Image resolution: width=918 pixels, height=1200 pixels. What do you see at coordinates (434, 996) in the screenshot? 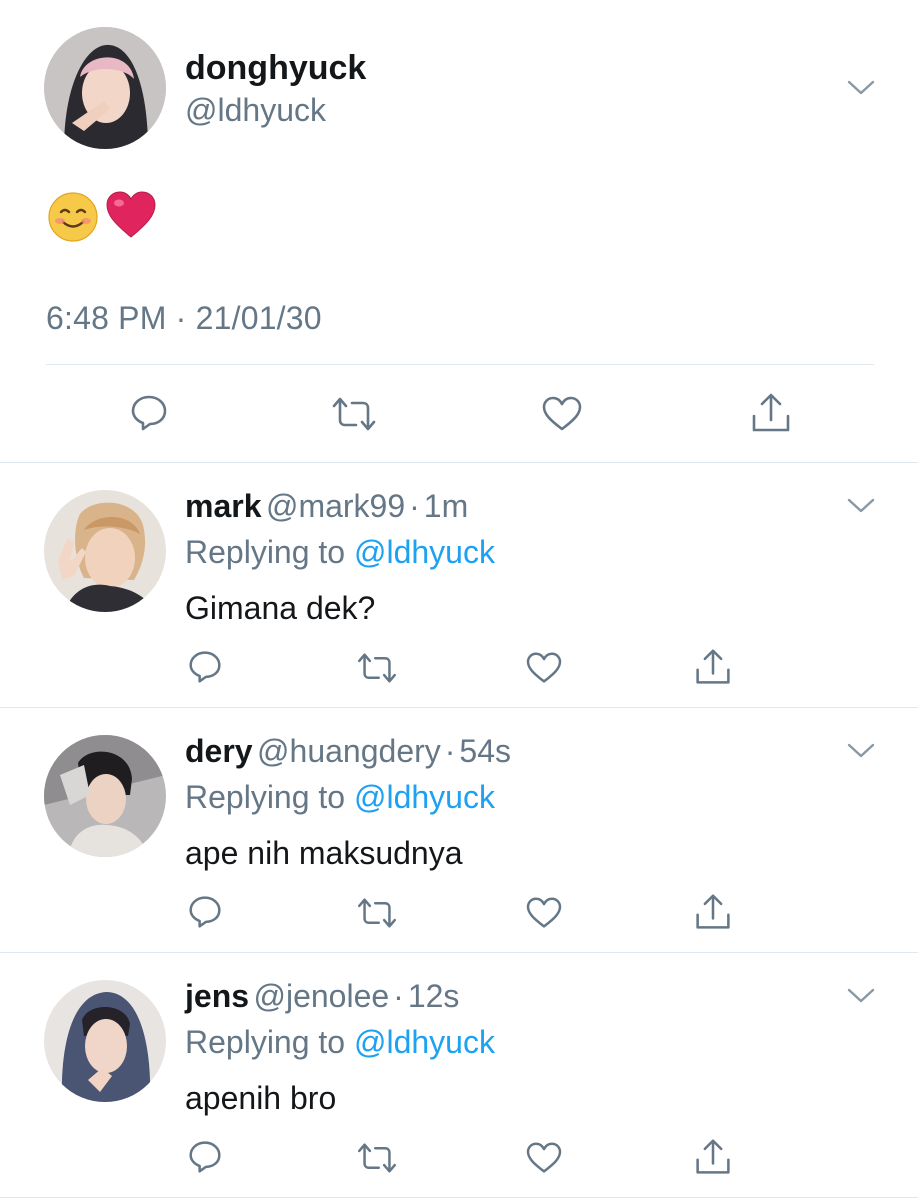
I see `tweet-age: 12s` at bounding box center [434, 996].